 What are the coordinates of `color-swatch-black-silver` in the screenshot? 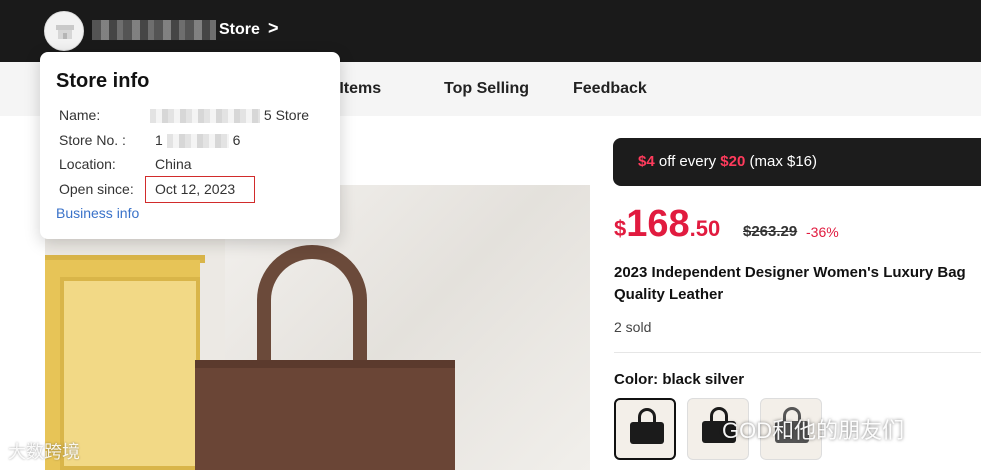 It's located at (645, 429).